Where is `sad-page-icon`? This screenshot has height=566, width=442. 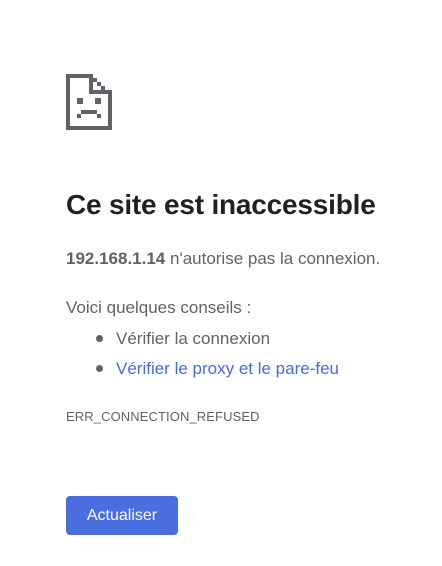 sad-page-icon is located at coordinates (89, 102).